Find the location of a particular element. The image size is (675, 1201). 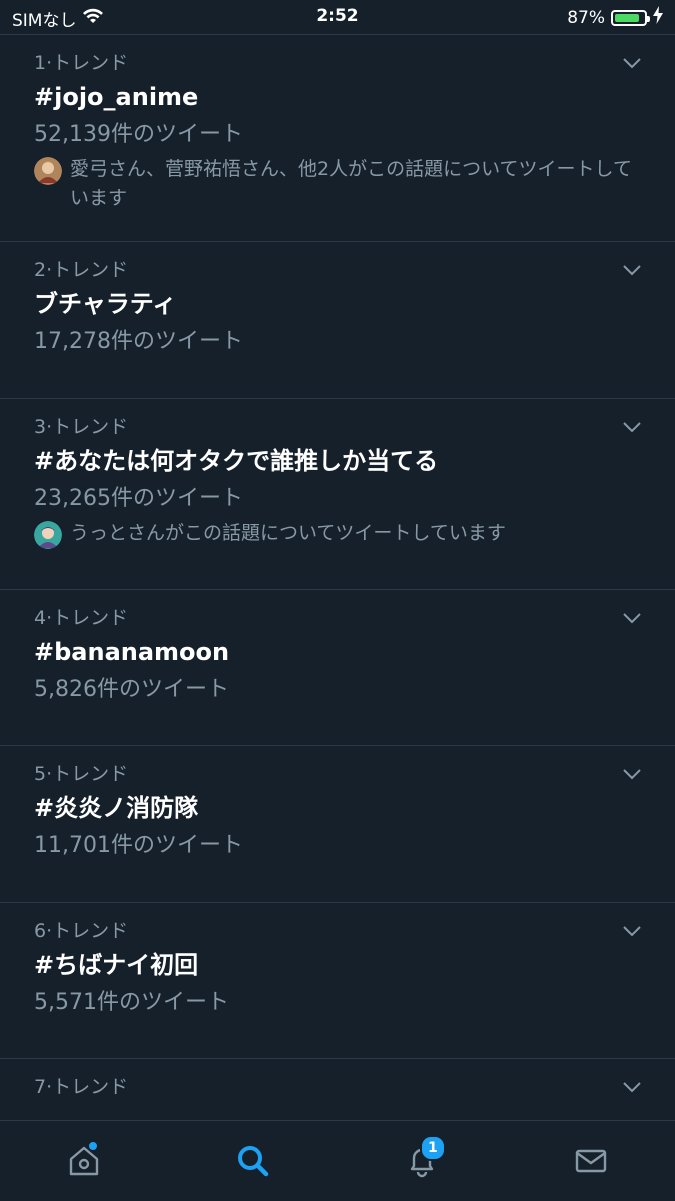

battery-fill is located at coordinates (627, 17).